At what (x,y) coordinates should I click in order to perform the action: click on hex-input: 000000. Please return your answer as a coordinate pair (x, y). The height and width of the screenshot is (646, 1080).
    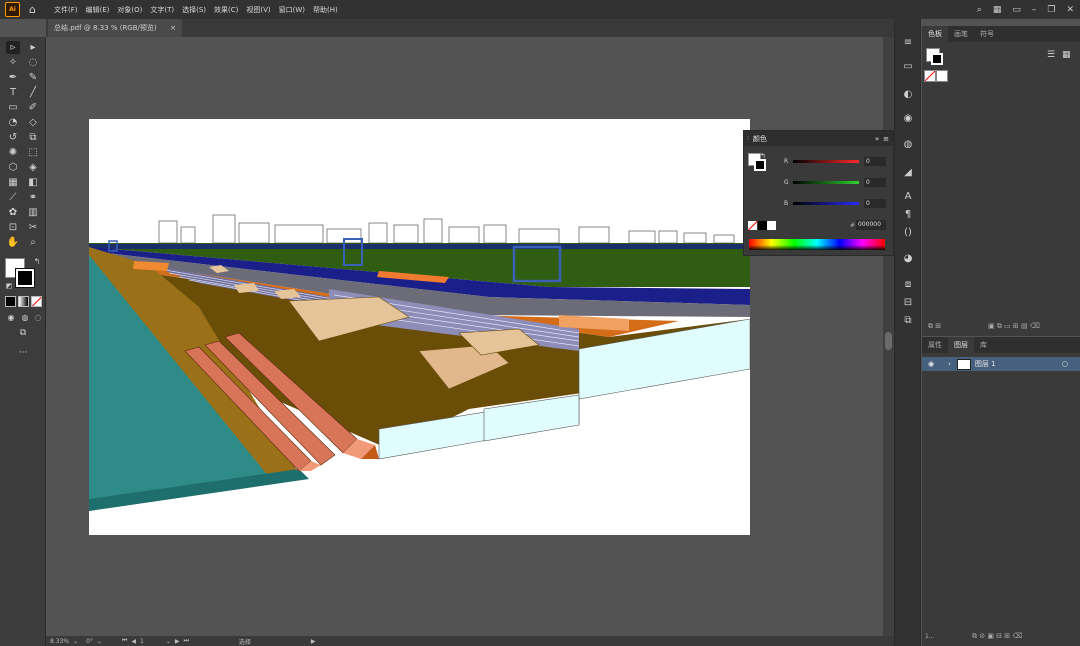
    Looking at the image, I should click on (871, 225).